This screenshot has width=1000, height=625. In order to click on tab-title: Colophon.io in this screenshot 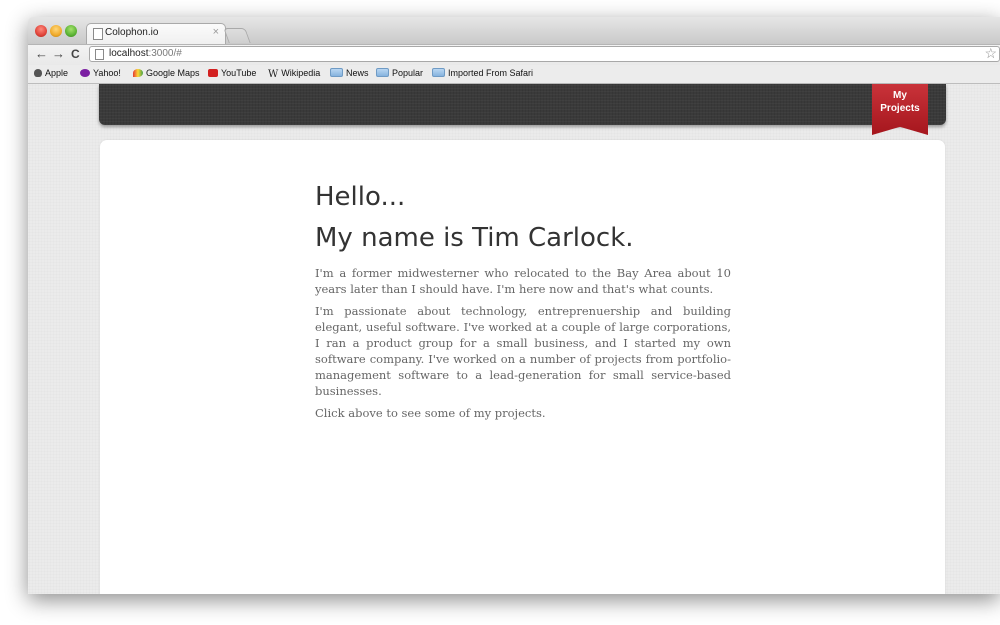, I will do `click(132, 32)`.